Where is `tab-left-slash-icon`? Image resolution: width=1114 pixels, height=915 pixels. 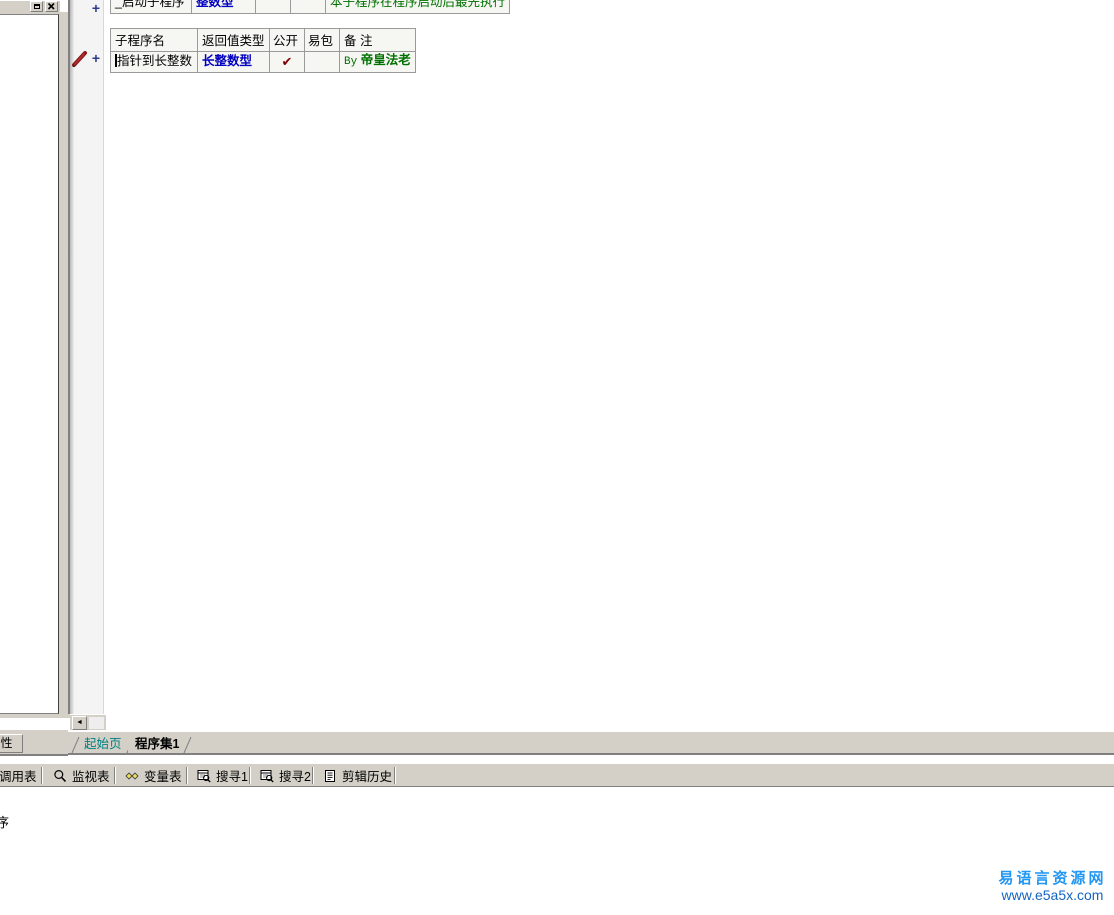 tab-left-slash-icon is located at coordinates (75, 745).